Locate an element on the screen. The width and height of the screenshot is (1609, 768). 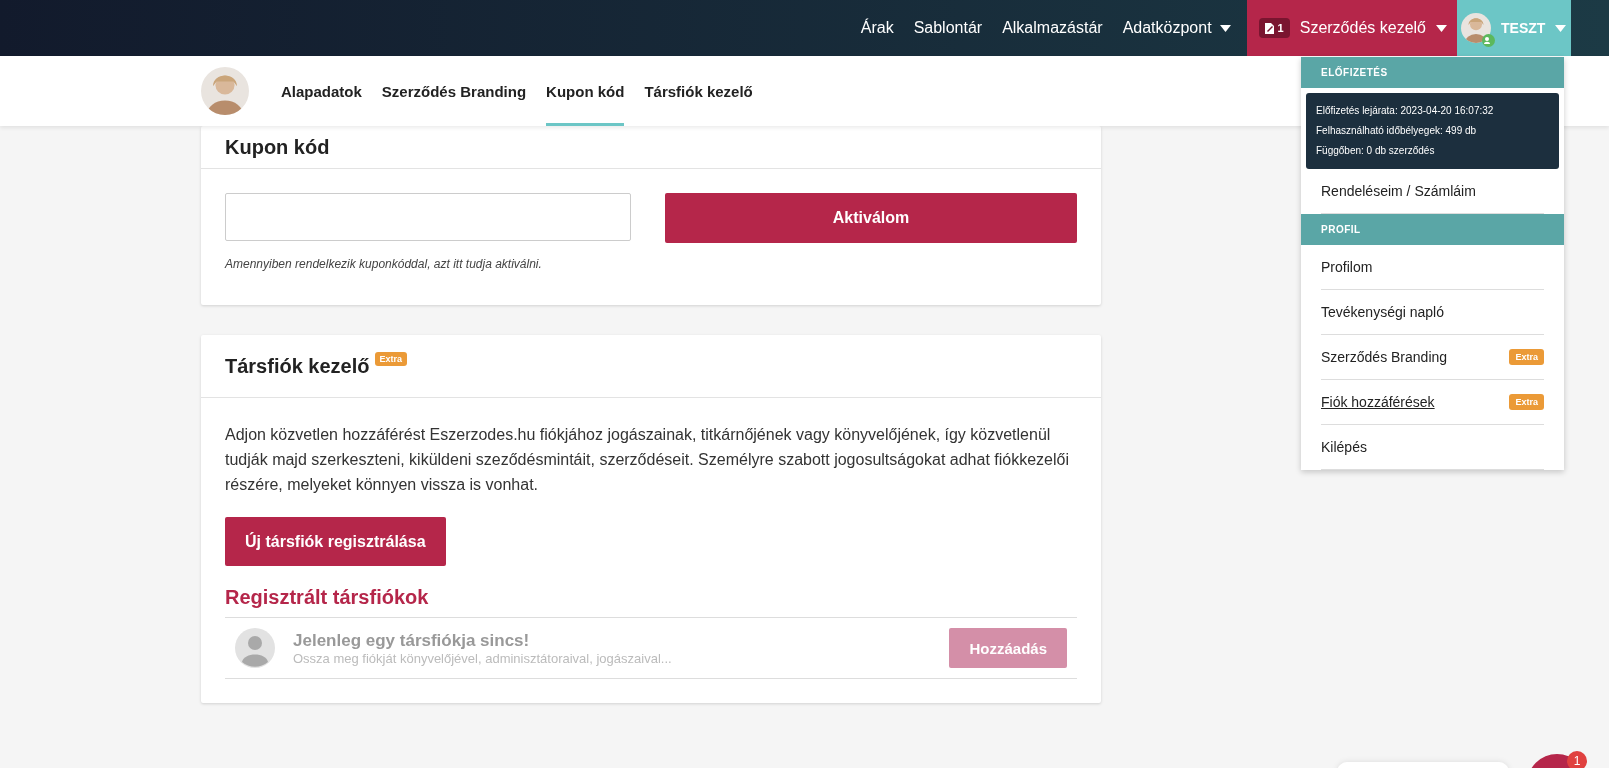
description-text: Adjon közvetlen hozzáférést Eszerzodes.hu fiókjához jogászainak, titkárnőjének vagy könyvelőjének, így közvetlenül tudják majd szerkeszteni, kiküldeni szeződésmintáit, szerződéseit. Személyre szabott jogosultságokat adhat fiókkezelői részére, melyeket könnyen vissza is vonhat. is located at coordinates (647, 460).